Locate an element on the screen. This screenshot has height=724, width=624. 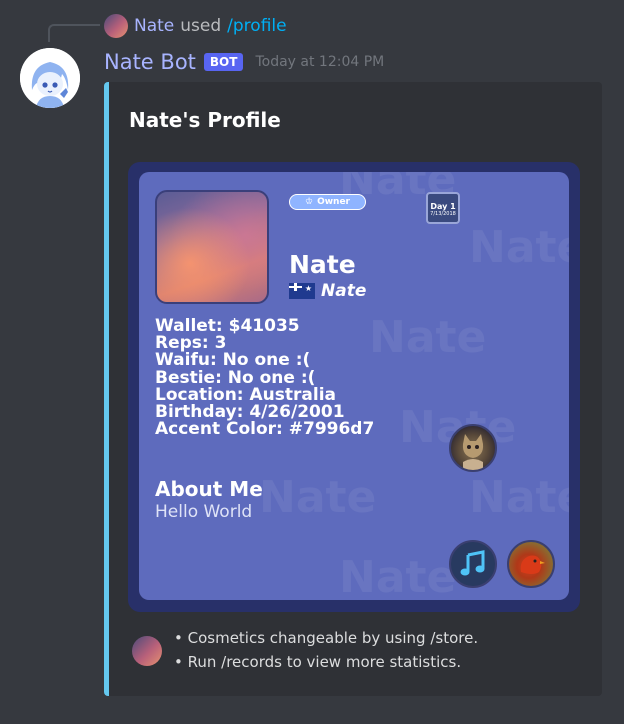
about-text: Hello World is located at coordinates (204, 512).